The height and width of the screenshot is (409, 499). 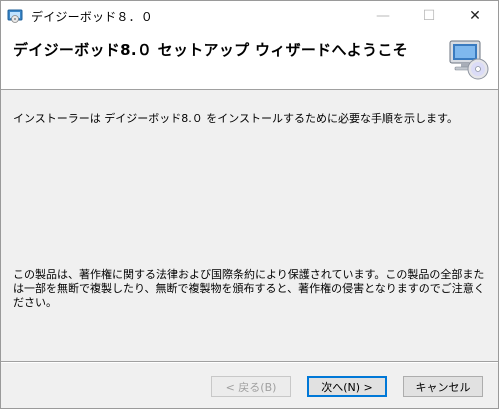 I want to click on wizard-header: デイジーボッド8.０ セットアップ ウィザードへようこそ, so click(x=249, y=60).